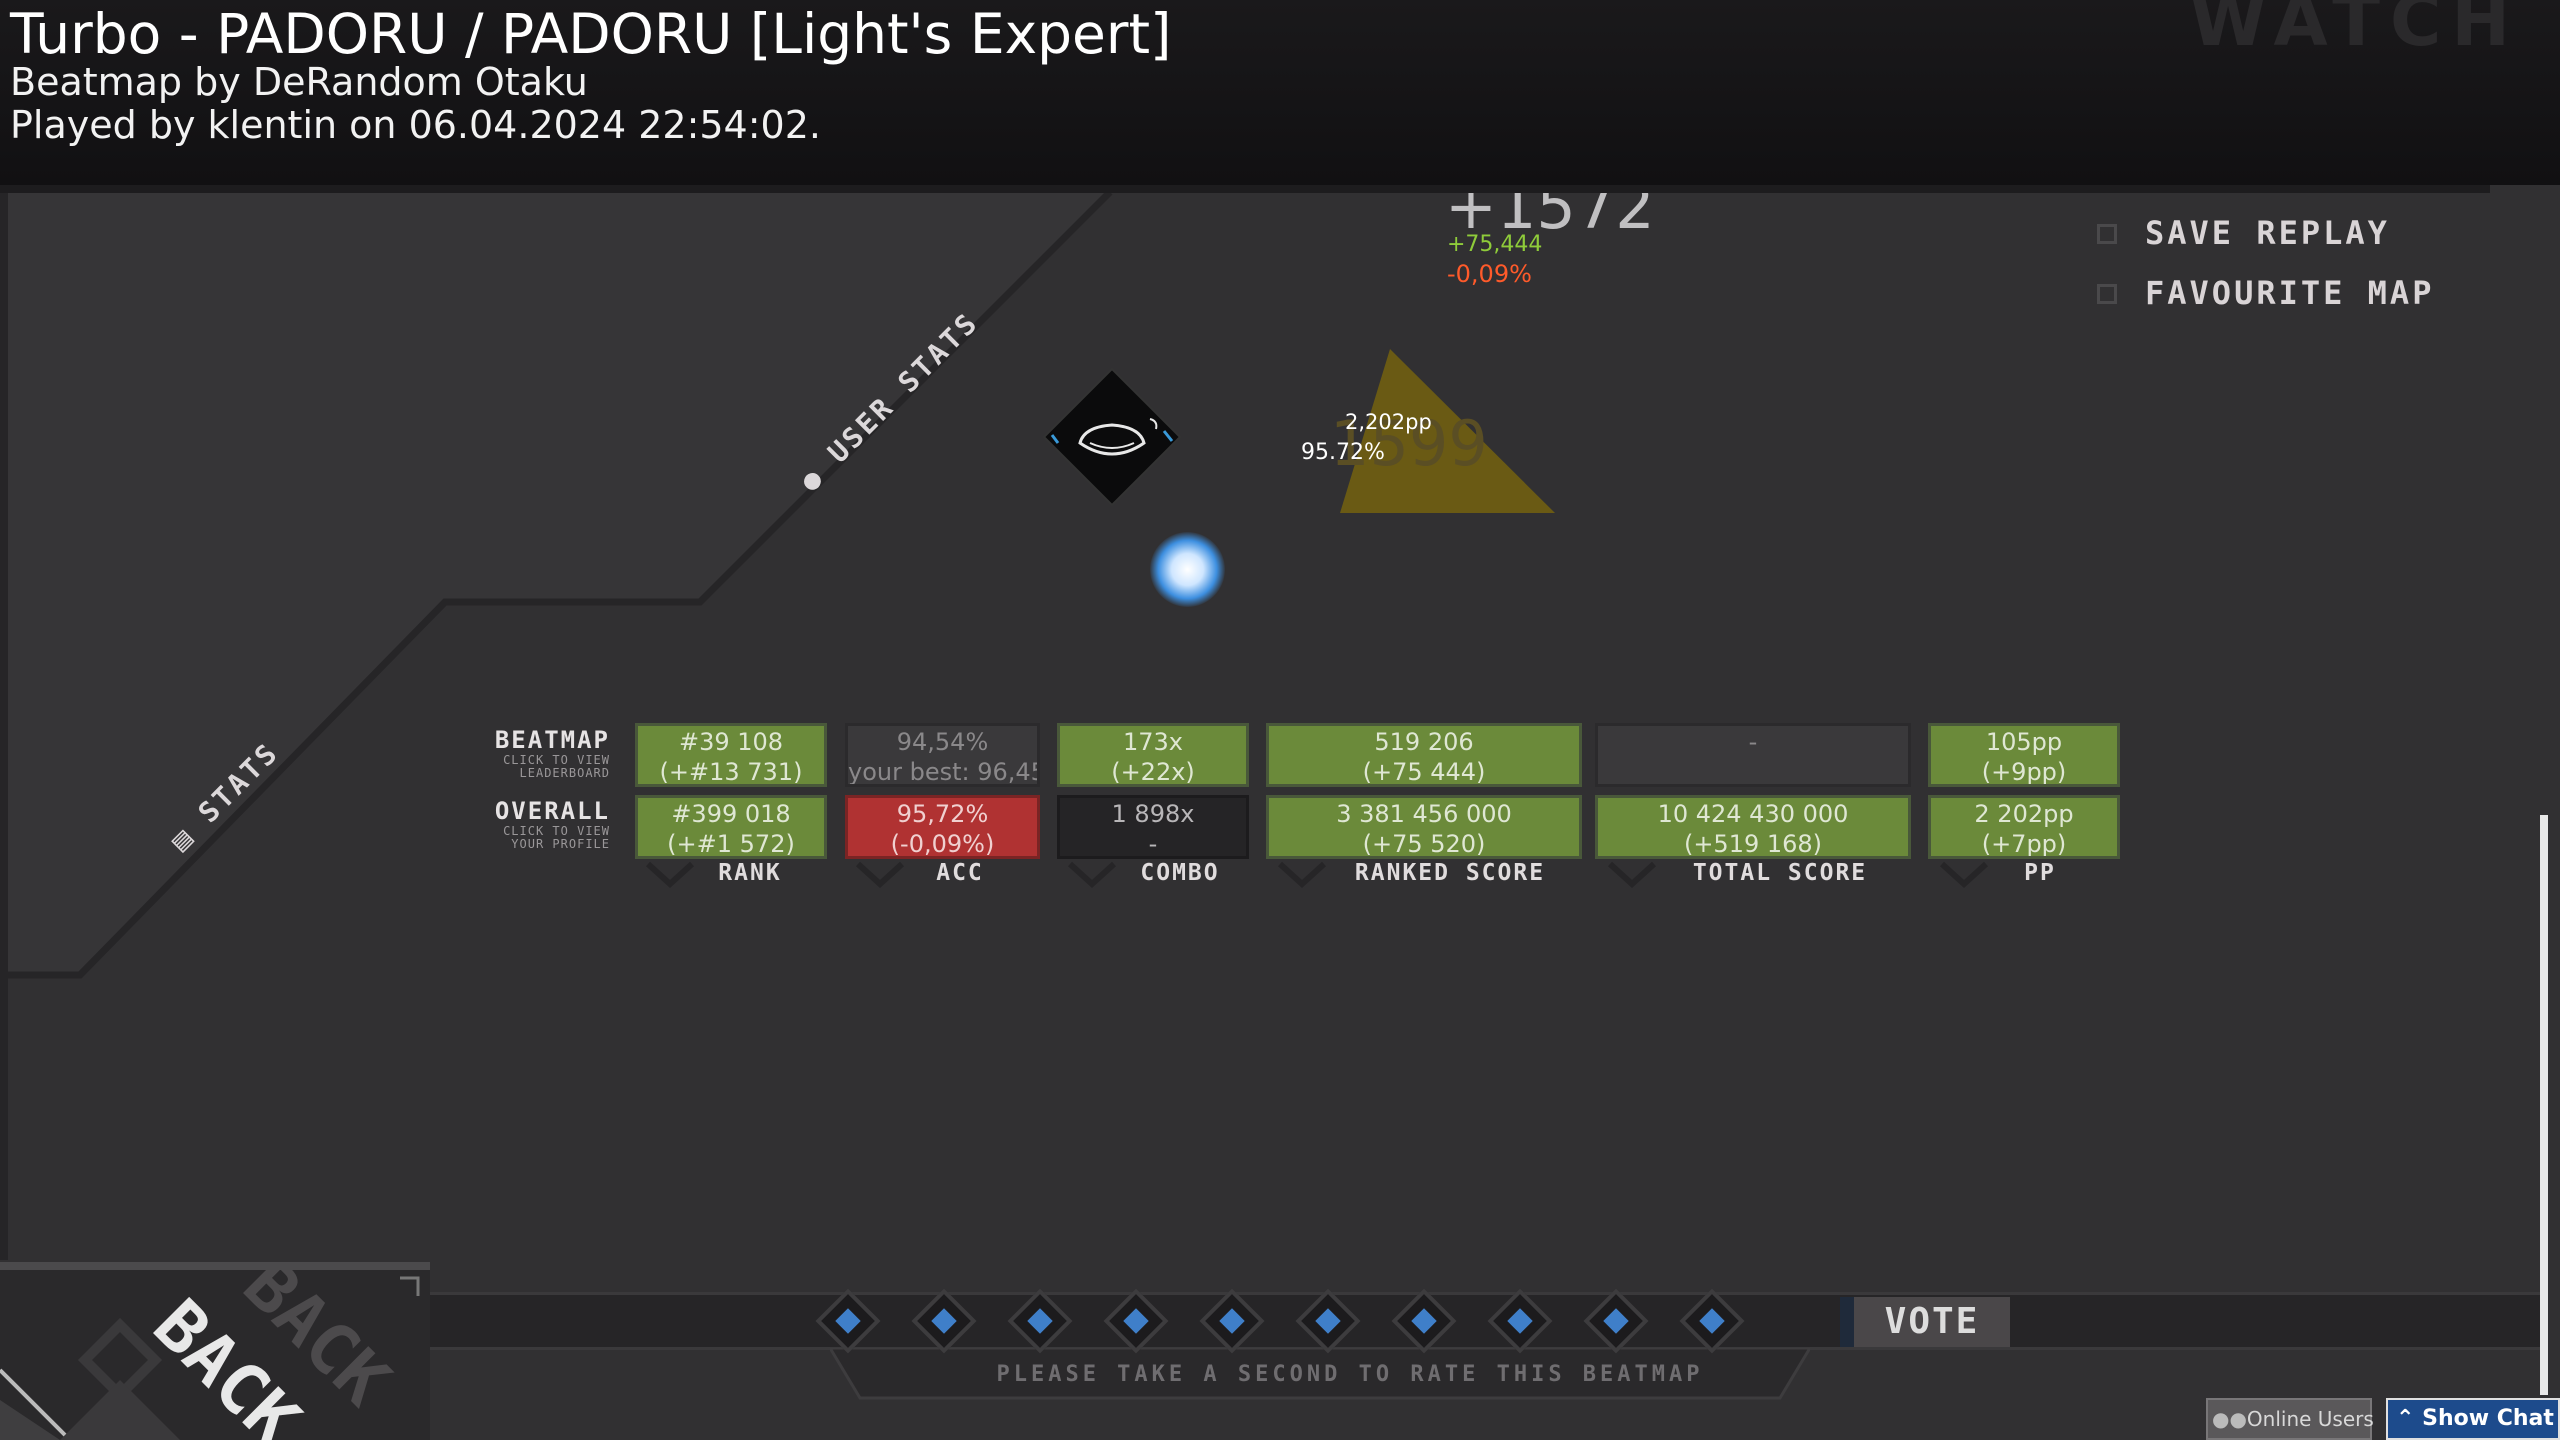 This screenshot has width=2560, height=1440. What do you see at coordinates (1388, 422) in the screenshot?
I see `badge-pp: 2,202pp` at bounding box center [1388, 422].